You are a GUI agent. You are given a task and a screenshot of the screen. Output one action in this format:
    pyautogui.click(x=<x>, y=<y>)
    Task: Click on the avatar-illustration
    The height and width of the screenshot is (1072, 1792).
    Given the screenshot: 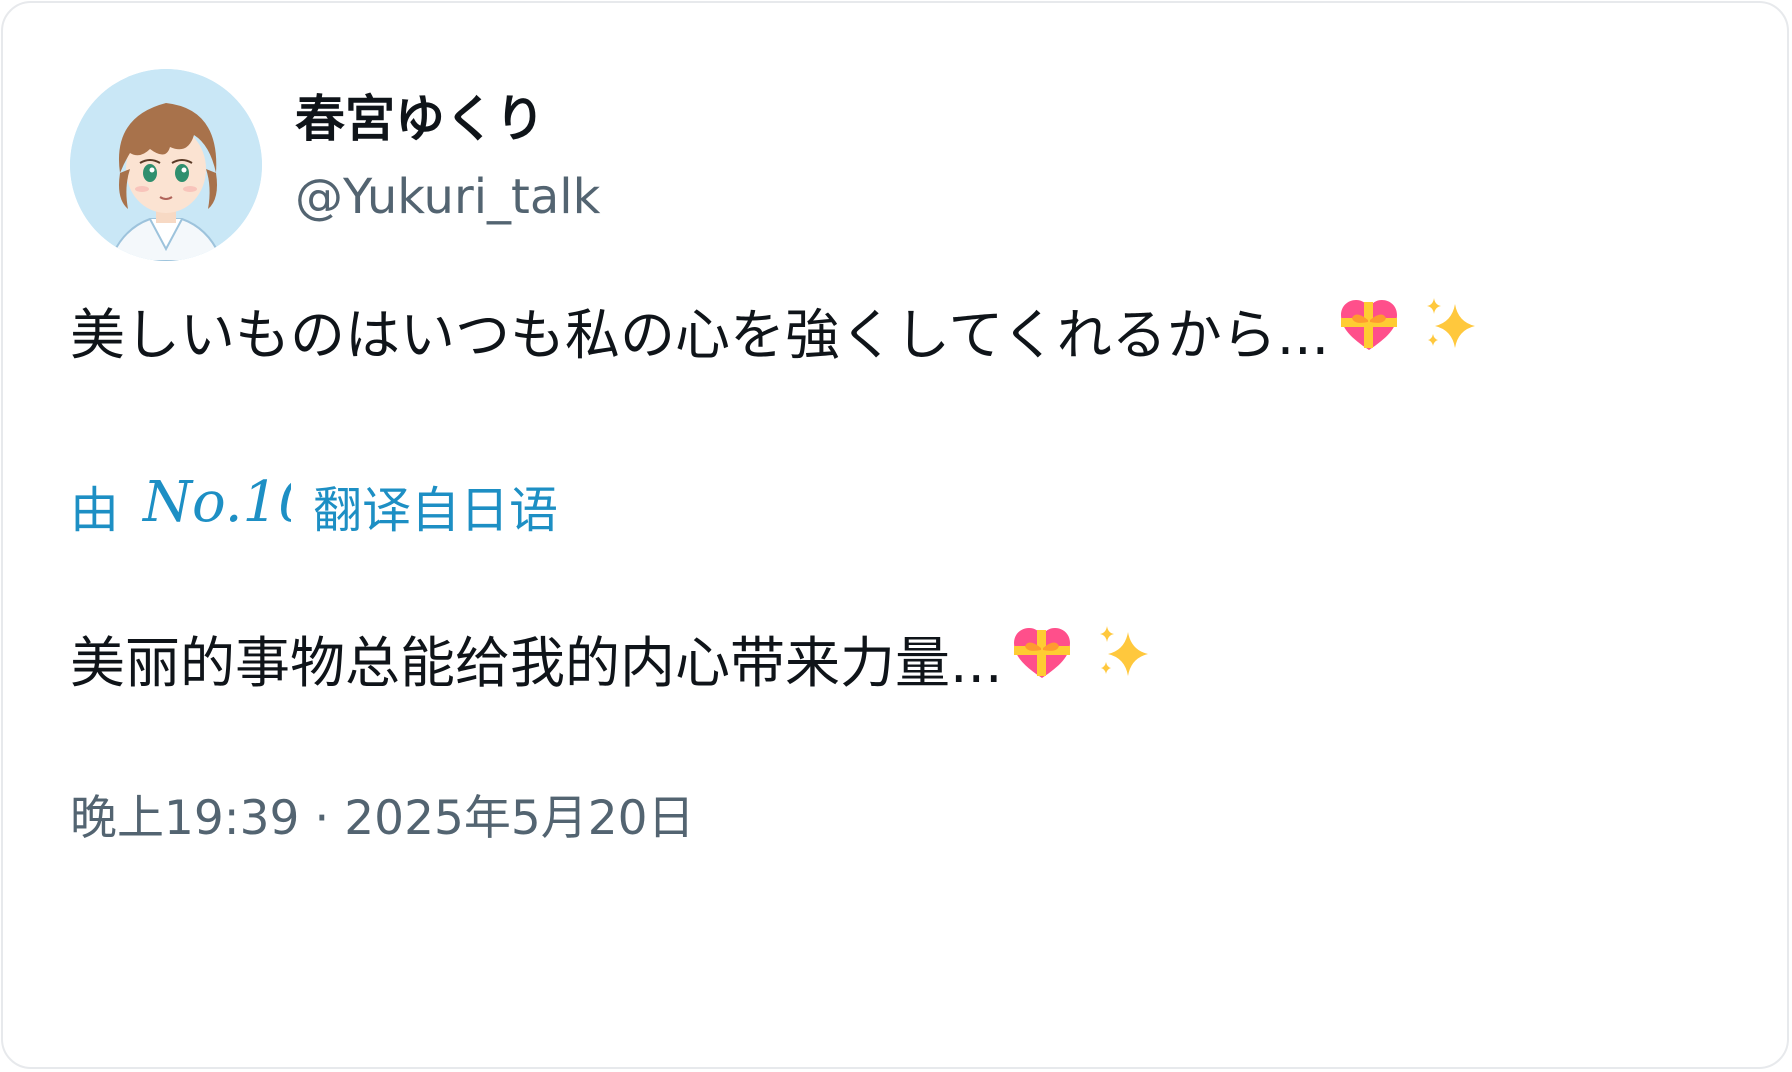 What is the action you would take?
    pyautogui.click(x=166, y=165)
    